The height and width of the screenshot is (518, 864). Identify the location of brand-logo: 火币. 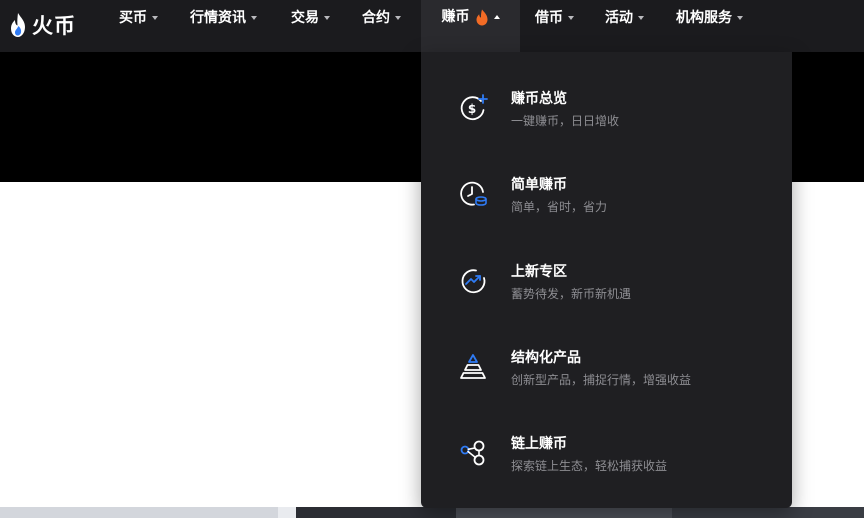
(42, 25).